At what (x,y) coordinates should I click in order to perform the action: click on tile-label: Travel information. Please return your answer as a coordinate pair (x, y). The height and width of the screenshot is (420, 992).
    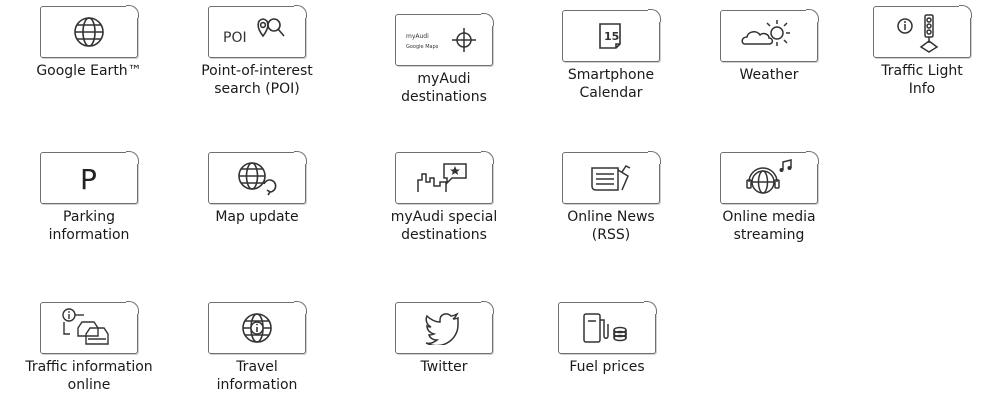
    Looking at the image, I should click on (257, 376).